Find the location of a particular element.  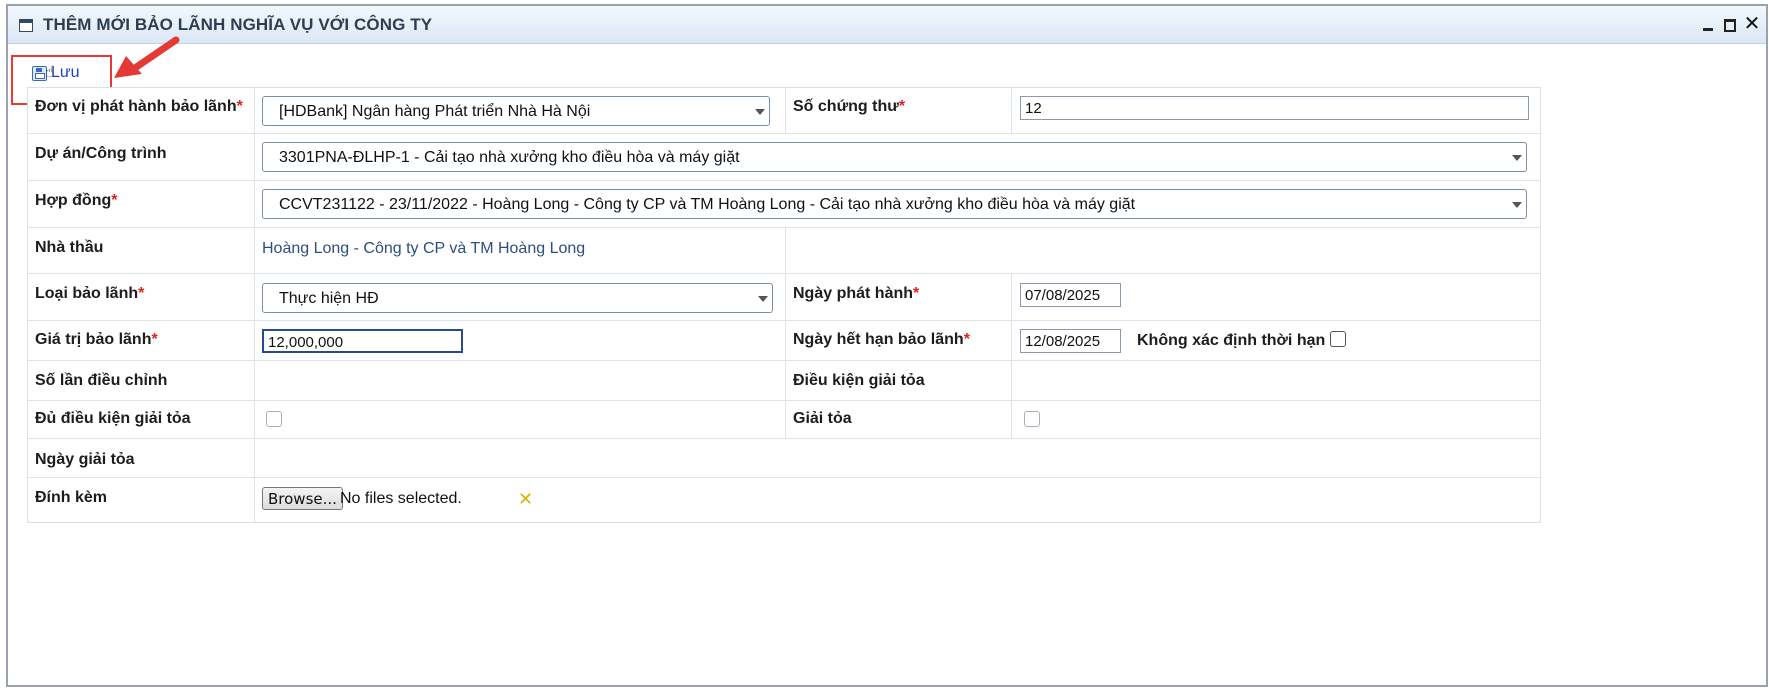

adjust-count-label: Số lần điều chỉnh is located at coordinates (101, 380).